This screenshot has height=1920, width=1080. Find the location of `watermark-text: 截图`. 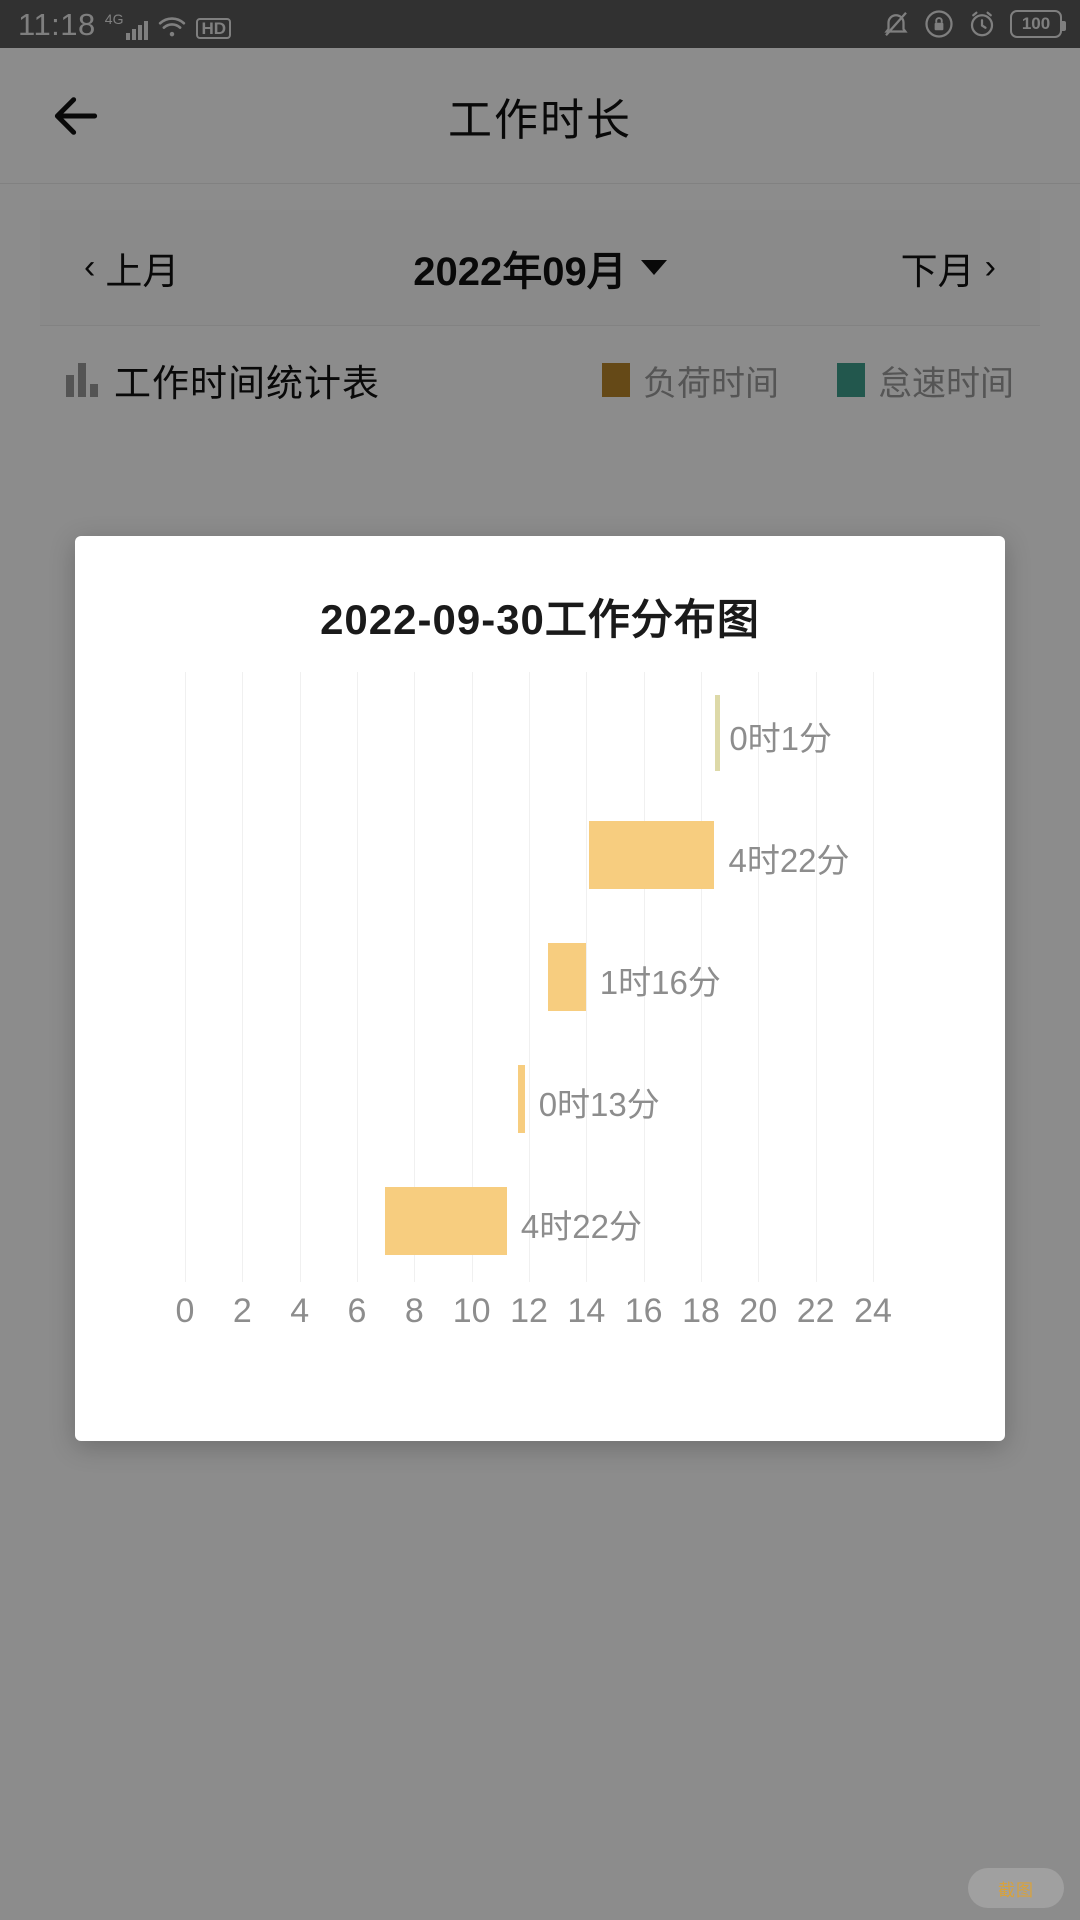

watermark-text: 截图 is located at coordinates (1016, 1890).